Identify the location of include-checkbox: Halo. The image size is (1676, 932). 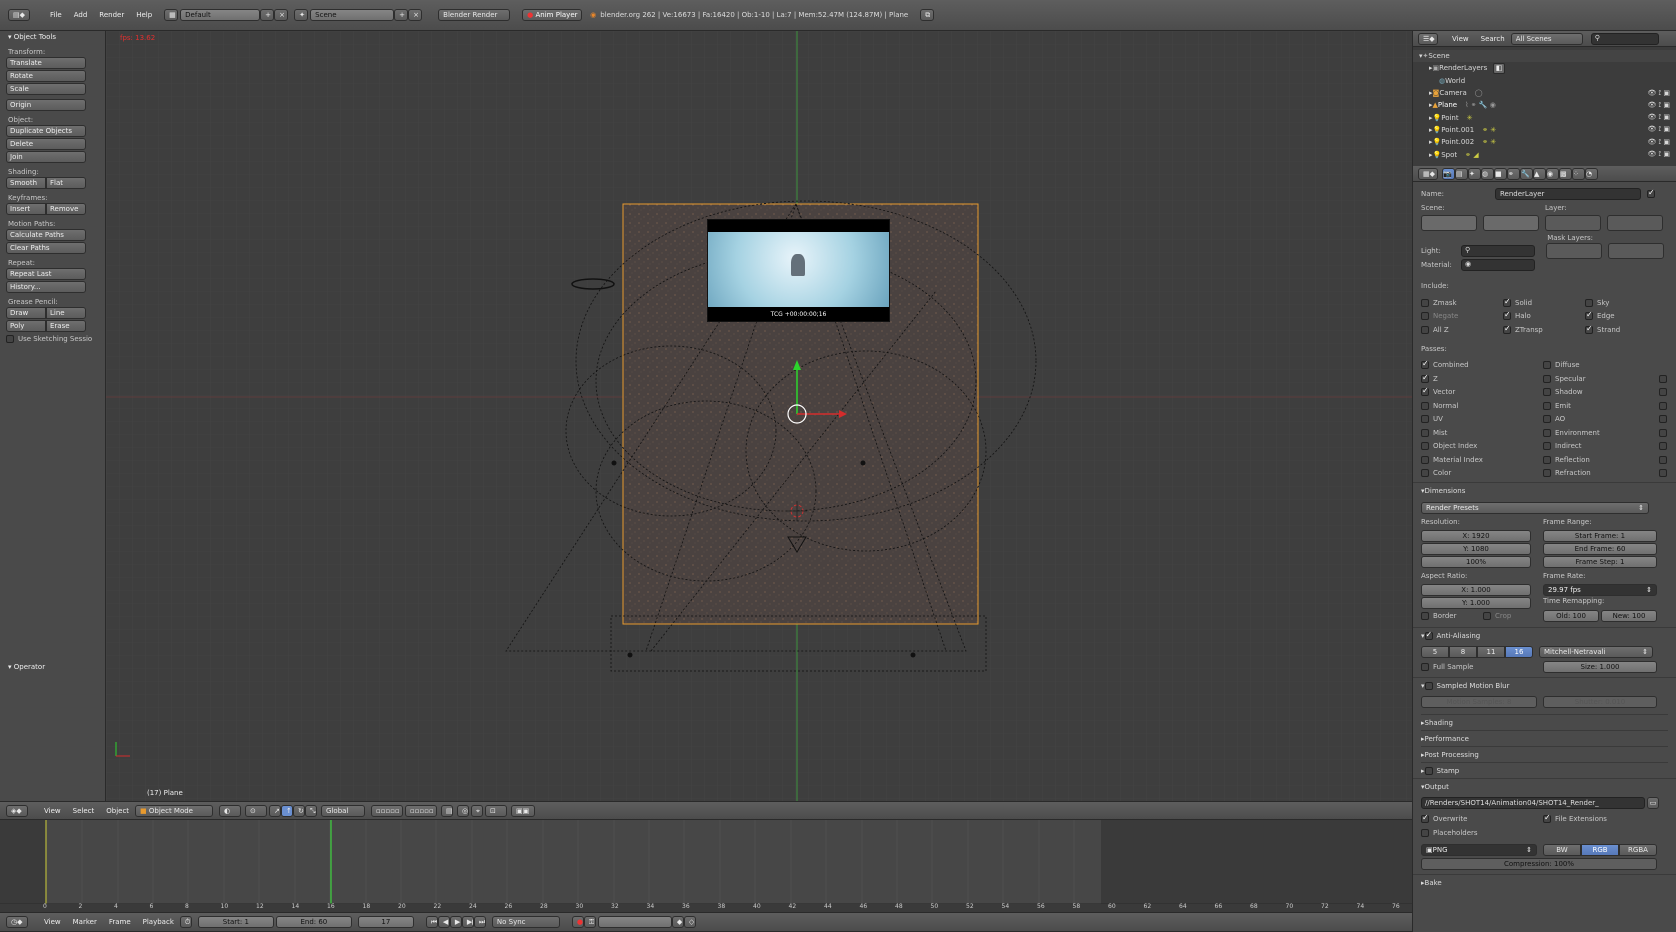
(1544, 317).